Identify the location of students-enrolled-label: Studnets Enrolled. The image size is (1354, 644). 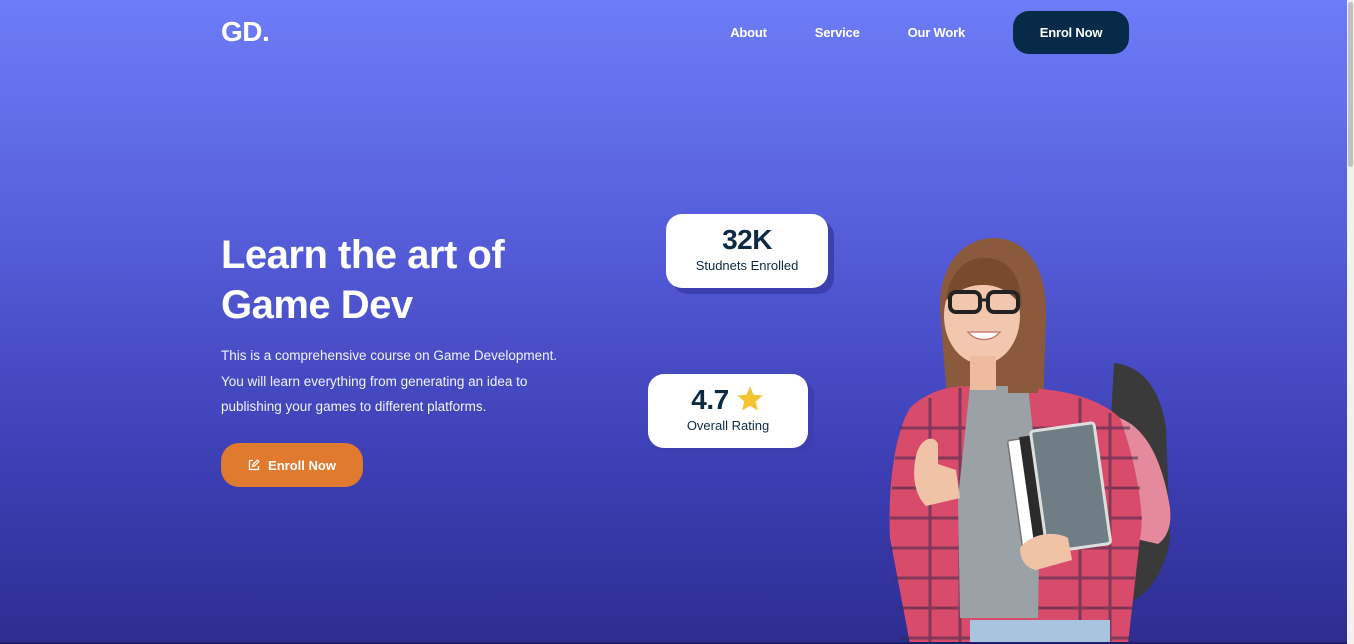
(747, 265).